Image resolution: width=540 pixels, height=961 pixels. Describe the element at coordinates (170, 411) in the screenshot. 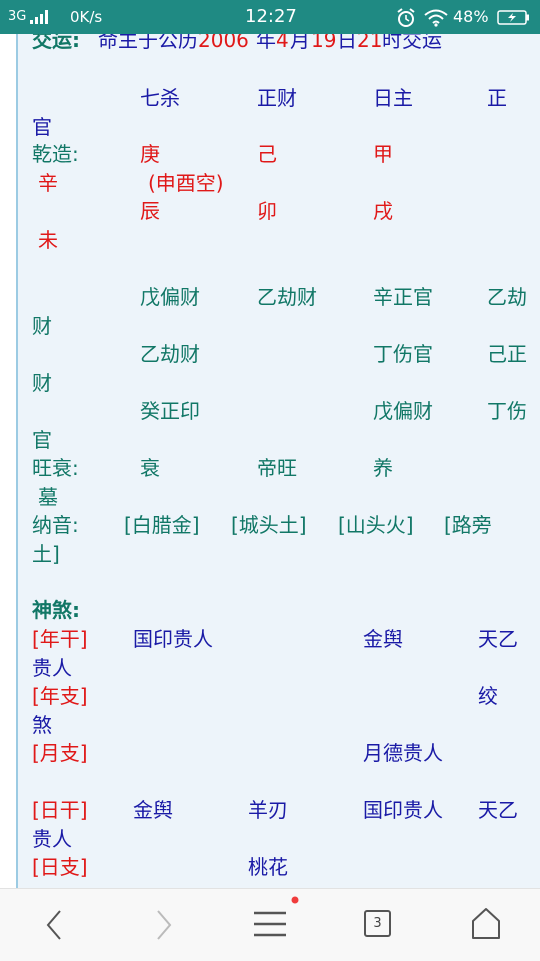

I see `hidden-stem: 癸正印` at that location.